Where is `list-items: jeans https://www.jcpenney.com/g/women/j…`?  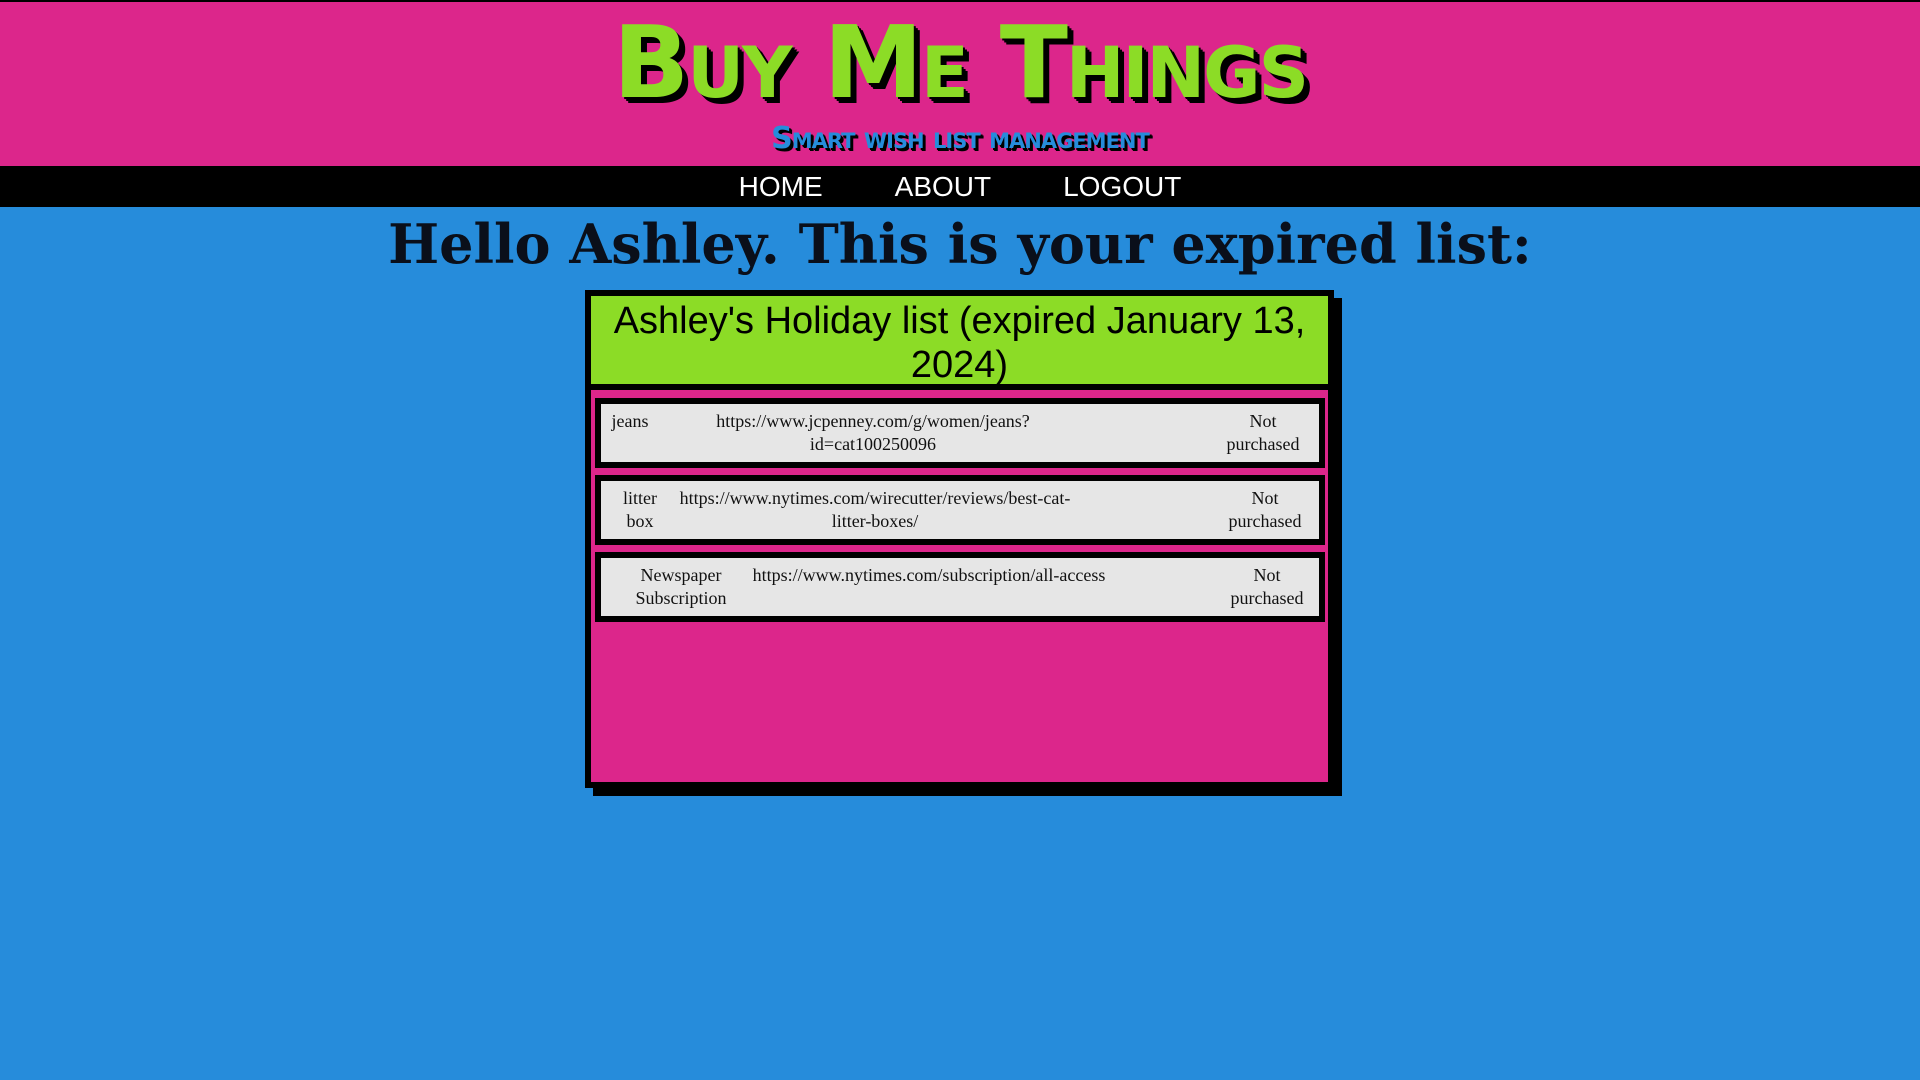
list-items: jeans https://www.jcpenney.com/g/women/j… is located at coordinates (960, 513).